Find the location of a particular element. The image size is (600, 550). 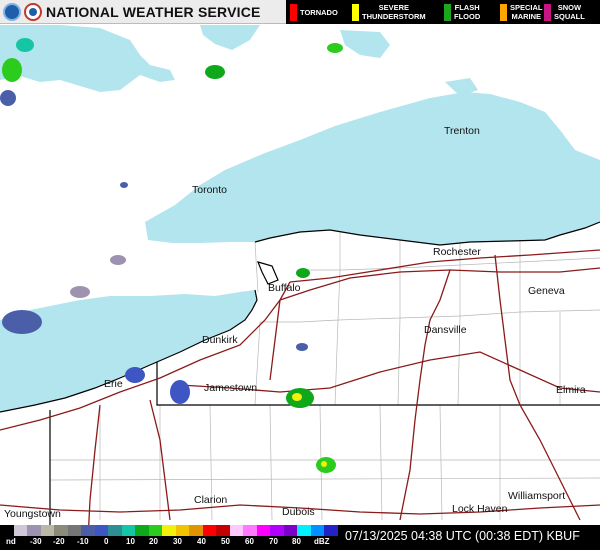

warning-severe-thunderstorm: SEVERE THUNDERSTORM is located at coordinates (394, 12).